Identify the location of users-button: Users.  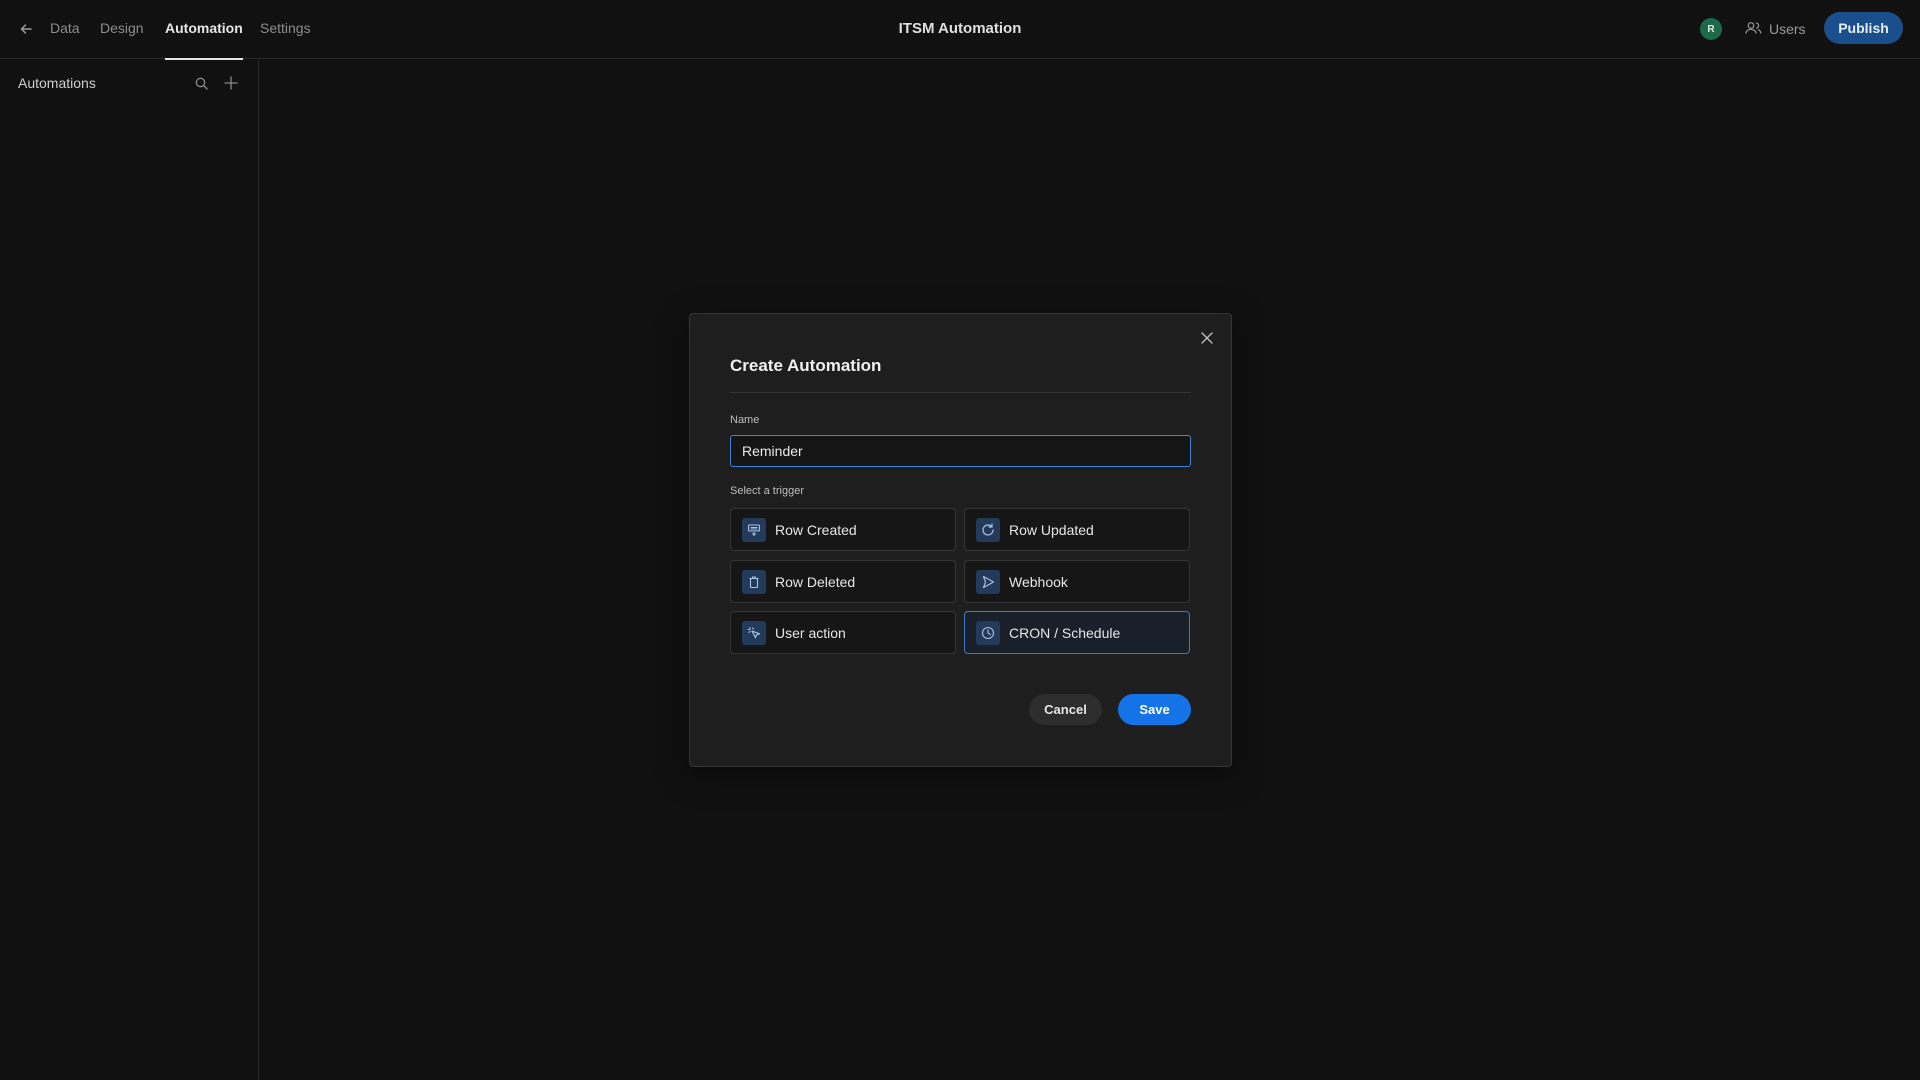
(1775, 29).